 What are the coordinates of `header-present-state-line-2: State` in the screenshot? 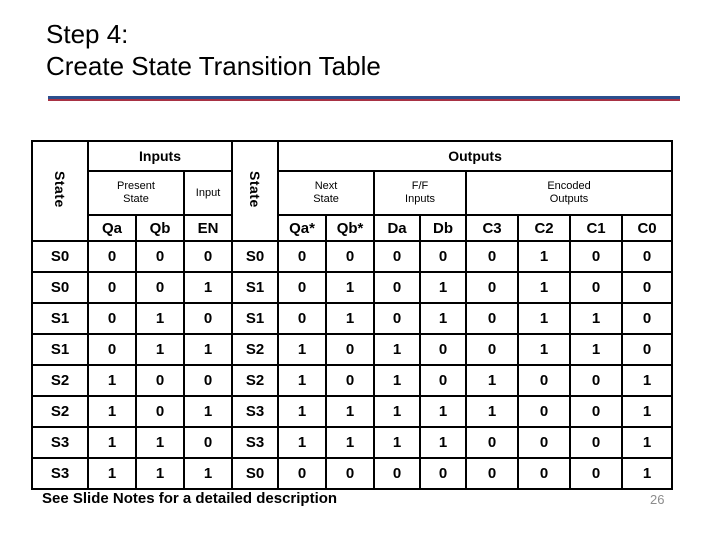 It's located at (136, 199).